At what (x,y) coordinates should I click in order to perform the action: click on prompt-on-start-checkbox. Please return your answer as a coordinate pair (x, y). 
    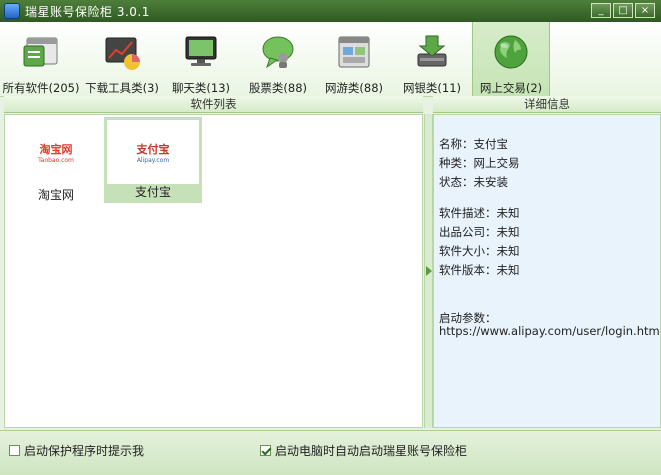
    Looking at the image, I should click on (14, 450).